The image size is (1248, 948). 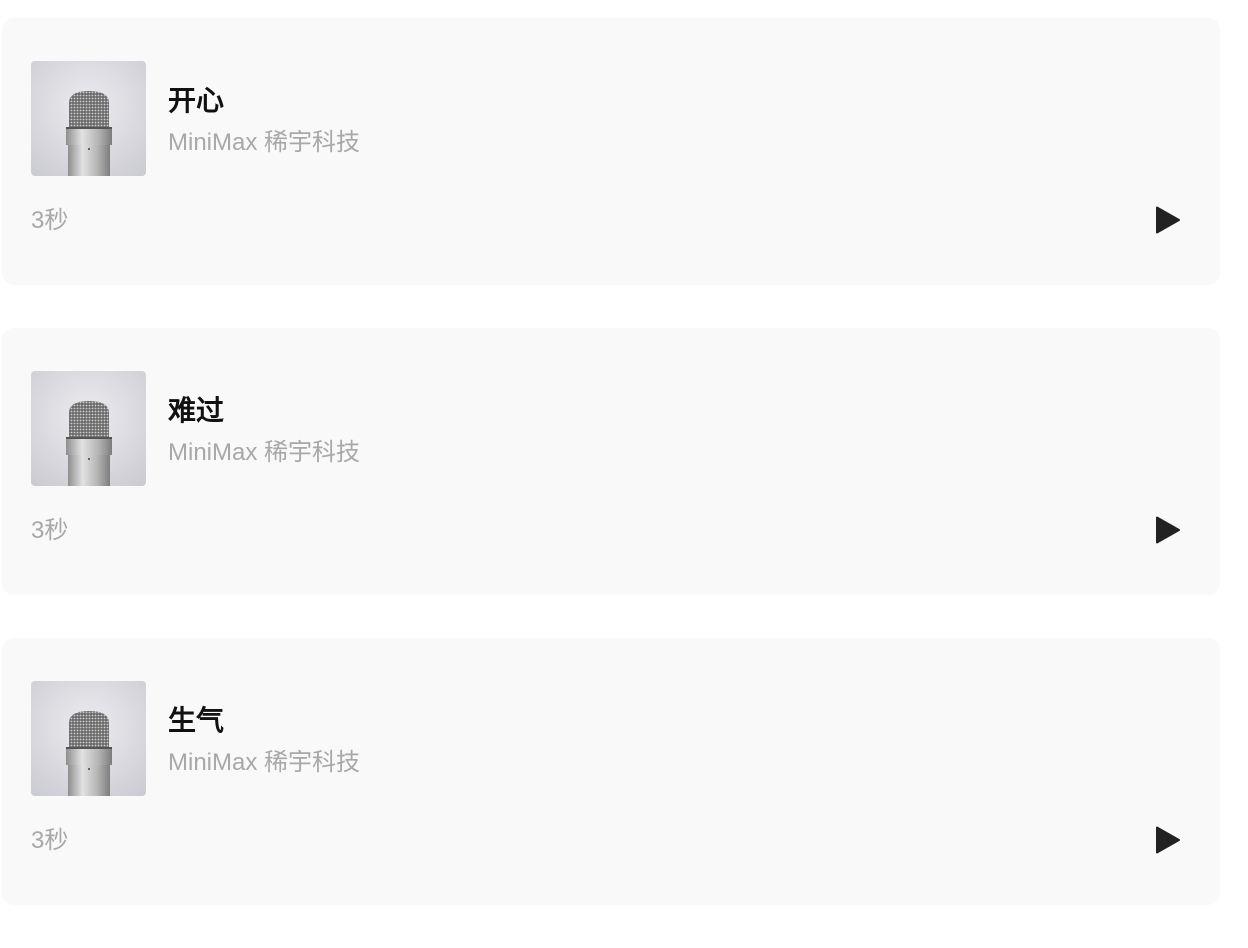 I want to click on voice-title: 难过, so click(x=196, y=410).